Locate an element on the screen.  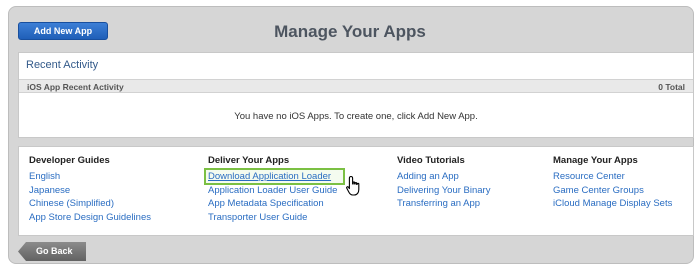
video-tutorials-heading: Video Tutorials is located at coordinates (431, 160).